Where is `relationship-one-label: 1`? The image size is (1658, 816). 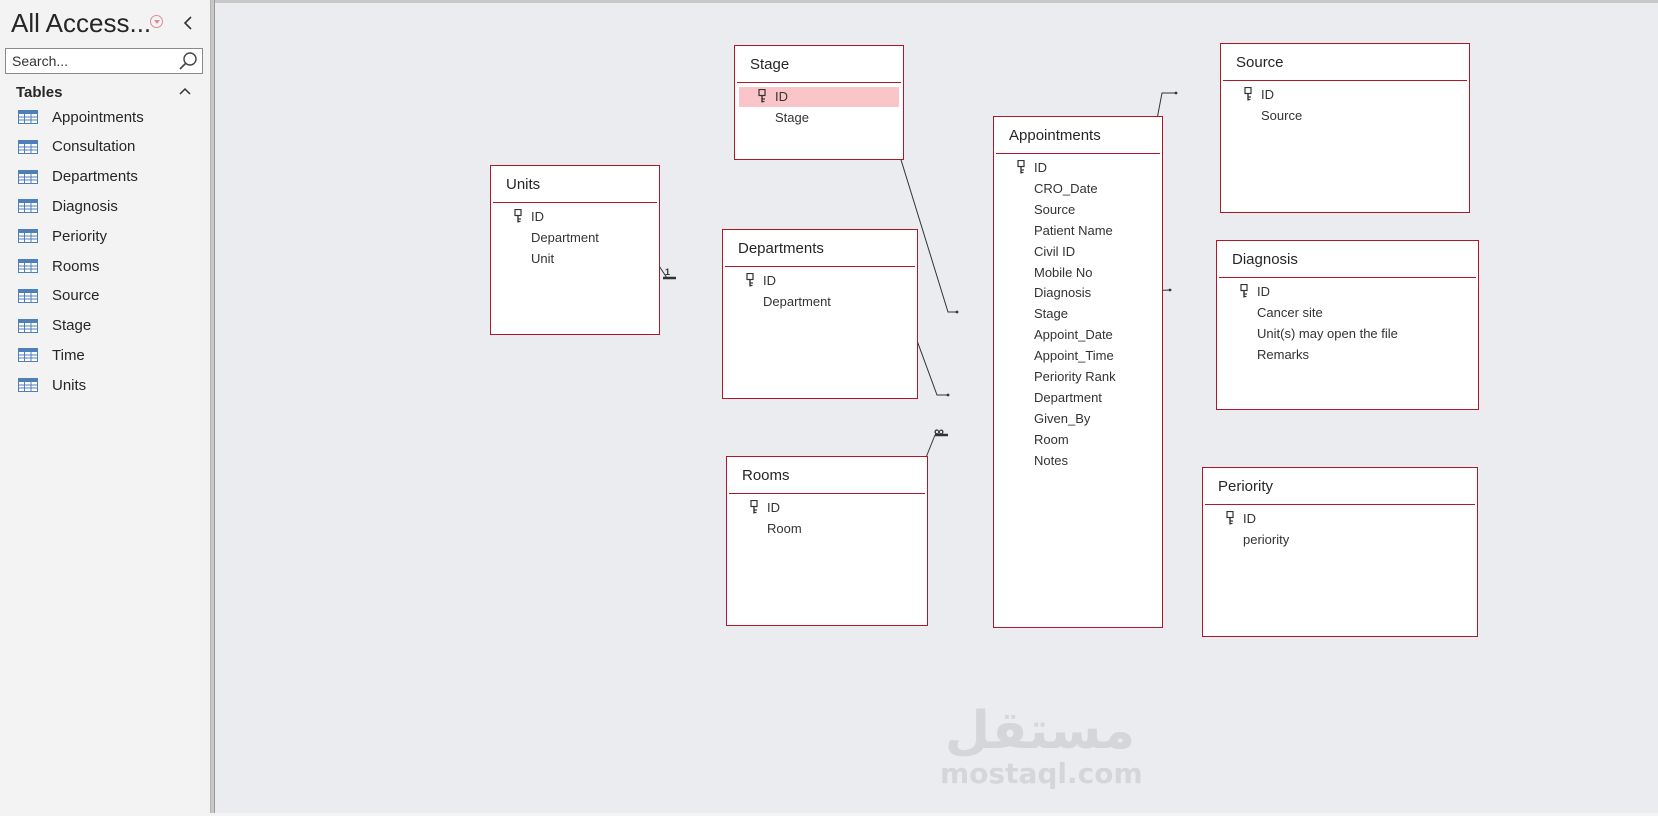 relationship-one-label: 1 is located at coordinates (667, 272).